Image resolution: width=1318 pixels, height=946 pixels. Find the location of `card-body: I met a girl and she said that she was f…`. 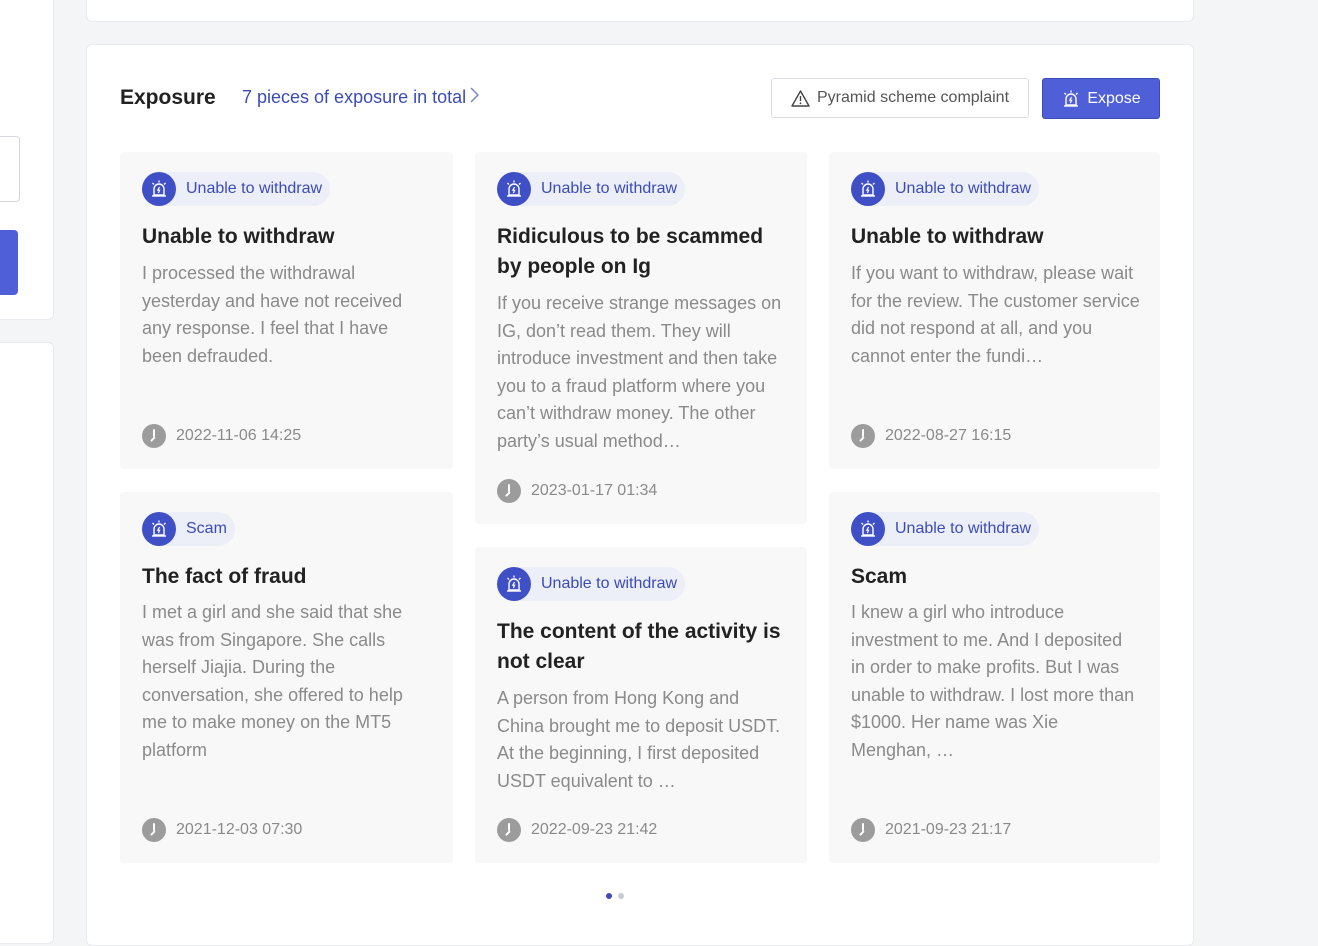

card-body: I met a girl and she said that she was f… is located at coordinates (272, 681).